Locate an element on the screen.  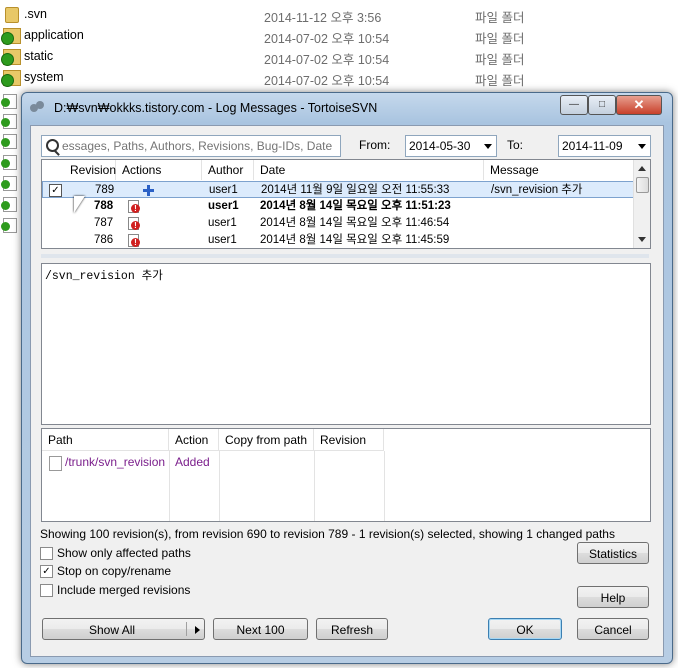
show-all-split-button: Show All is located at coordinates (123, 629).